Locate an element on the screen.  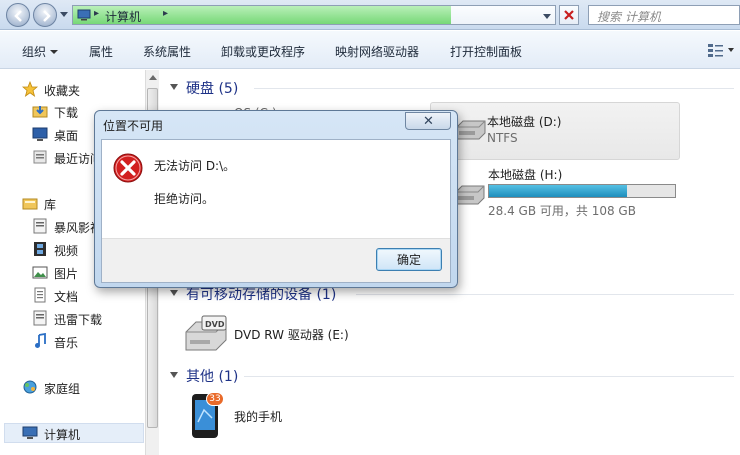
properties-button: 属性 is located at coordinates (101, 51).